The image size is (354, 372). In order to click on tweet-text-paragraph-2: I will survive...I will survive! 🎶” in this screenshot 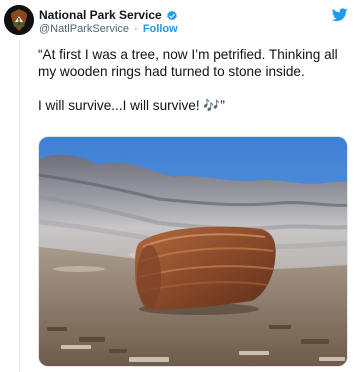, I will do `click(131, 105)`.